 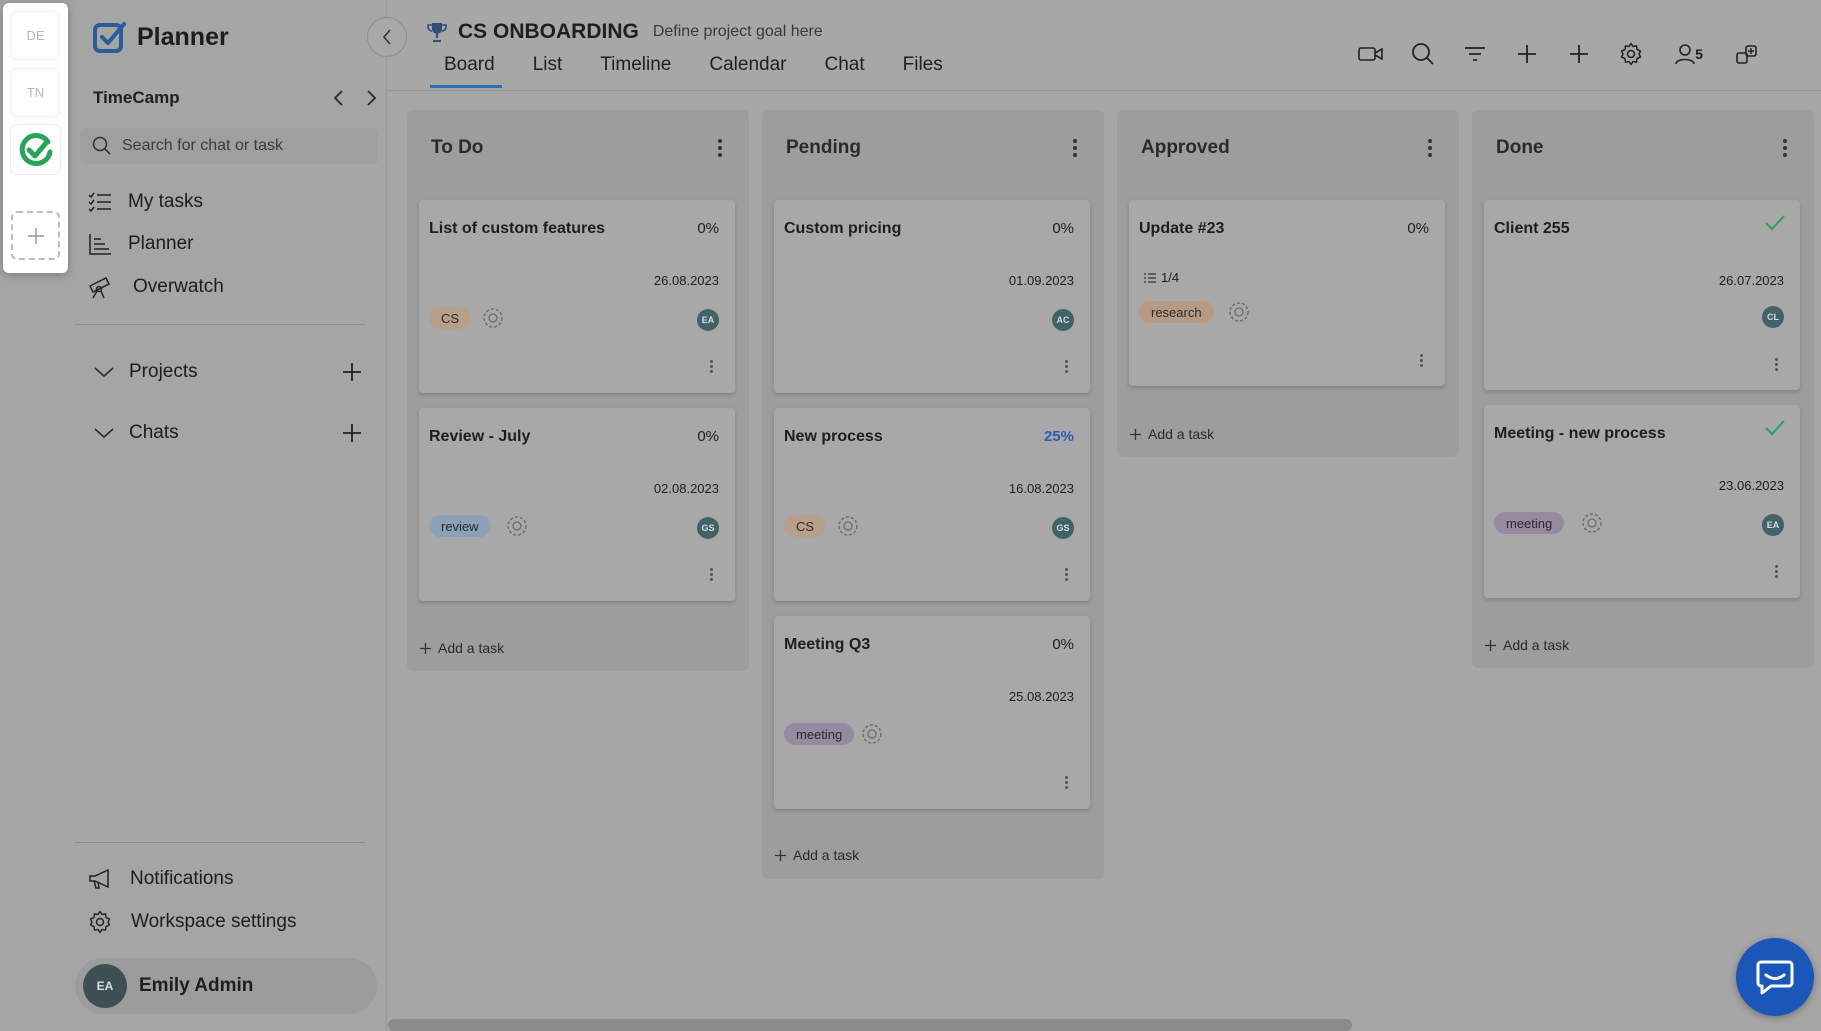 I want to click on project-goal: Define project goal here, so click(x=738, y=32).